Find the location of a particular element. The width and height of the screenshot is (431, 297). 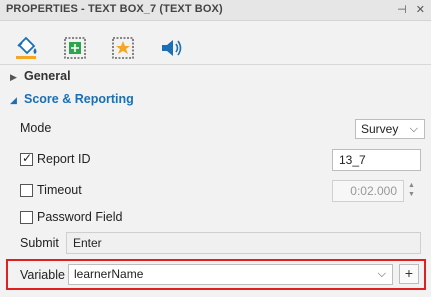

audio-tab is located at coordinates (171, 48).